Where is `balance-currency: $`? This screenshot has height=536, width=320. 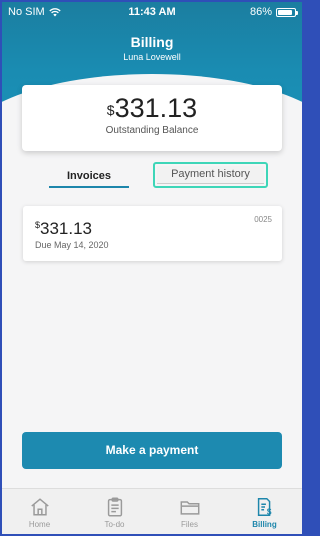
balance-currency: $ is located at coordinates (110, 110).